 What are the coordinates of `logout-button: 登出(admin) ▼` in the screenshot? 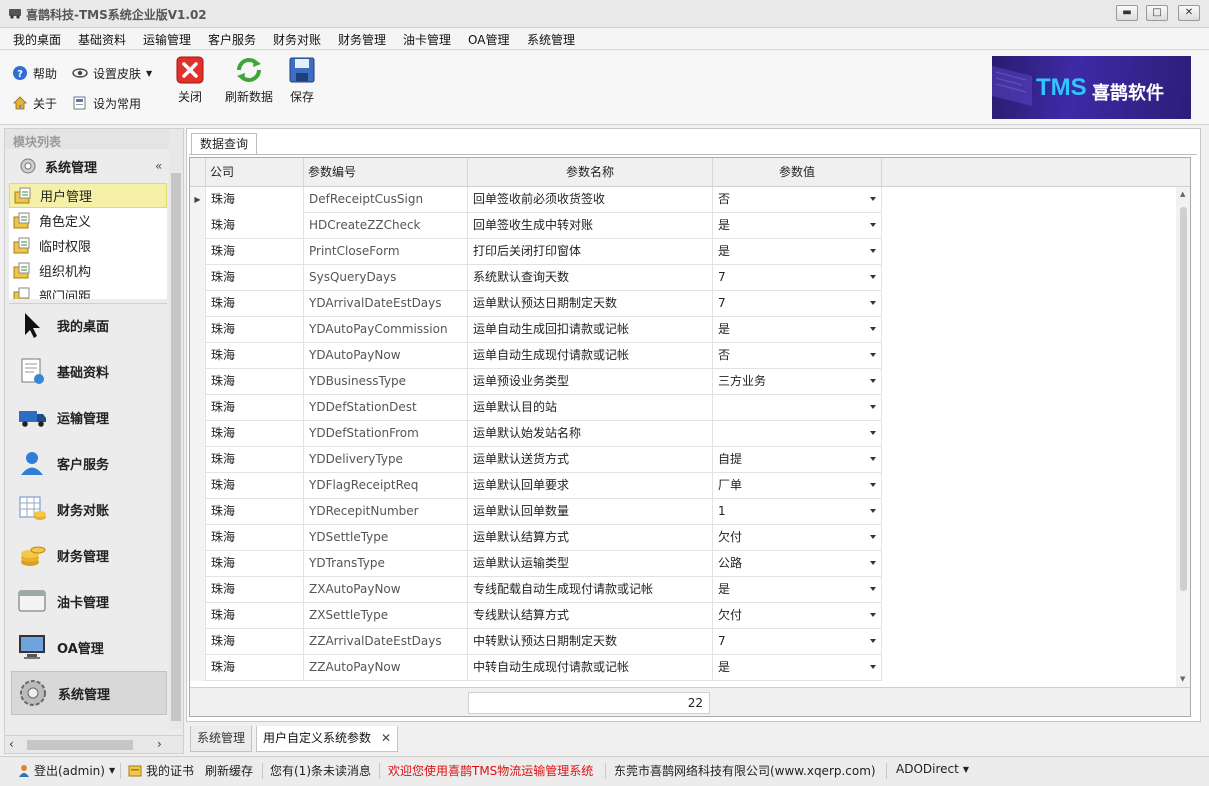 It's located at (66, 770).